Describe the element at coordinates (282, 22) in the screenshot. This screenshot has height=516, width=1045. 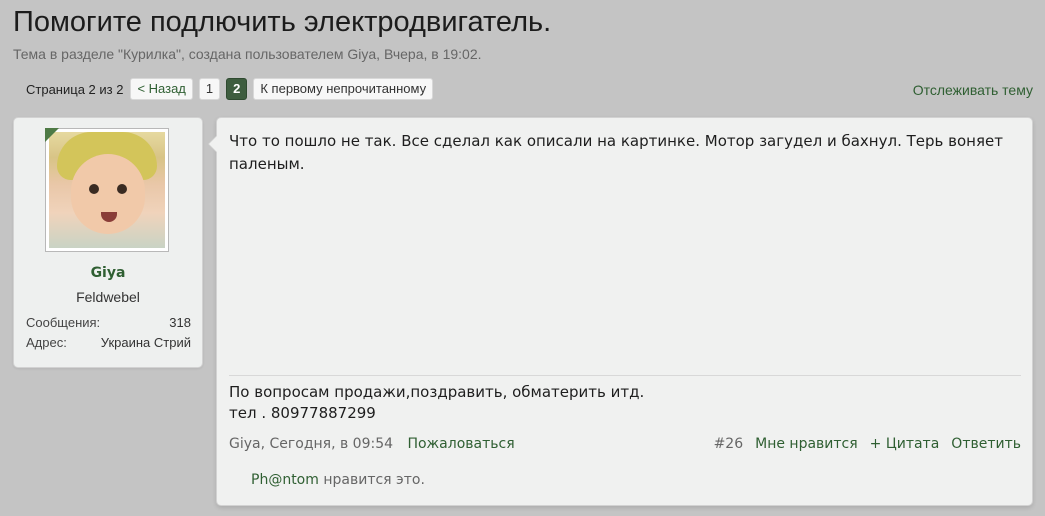
I see `thread-title: Помогите подлючить электродвигатель.` at that location.